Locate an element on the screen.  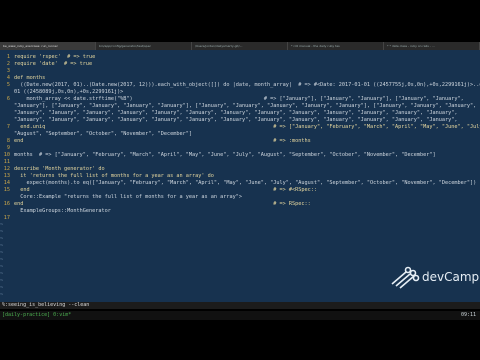
line-number: 4 is located at coordinates (8, 78).